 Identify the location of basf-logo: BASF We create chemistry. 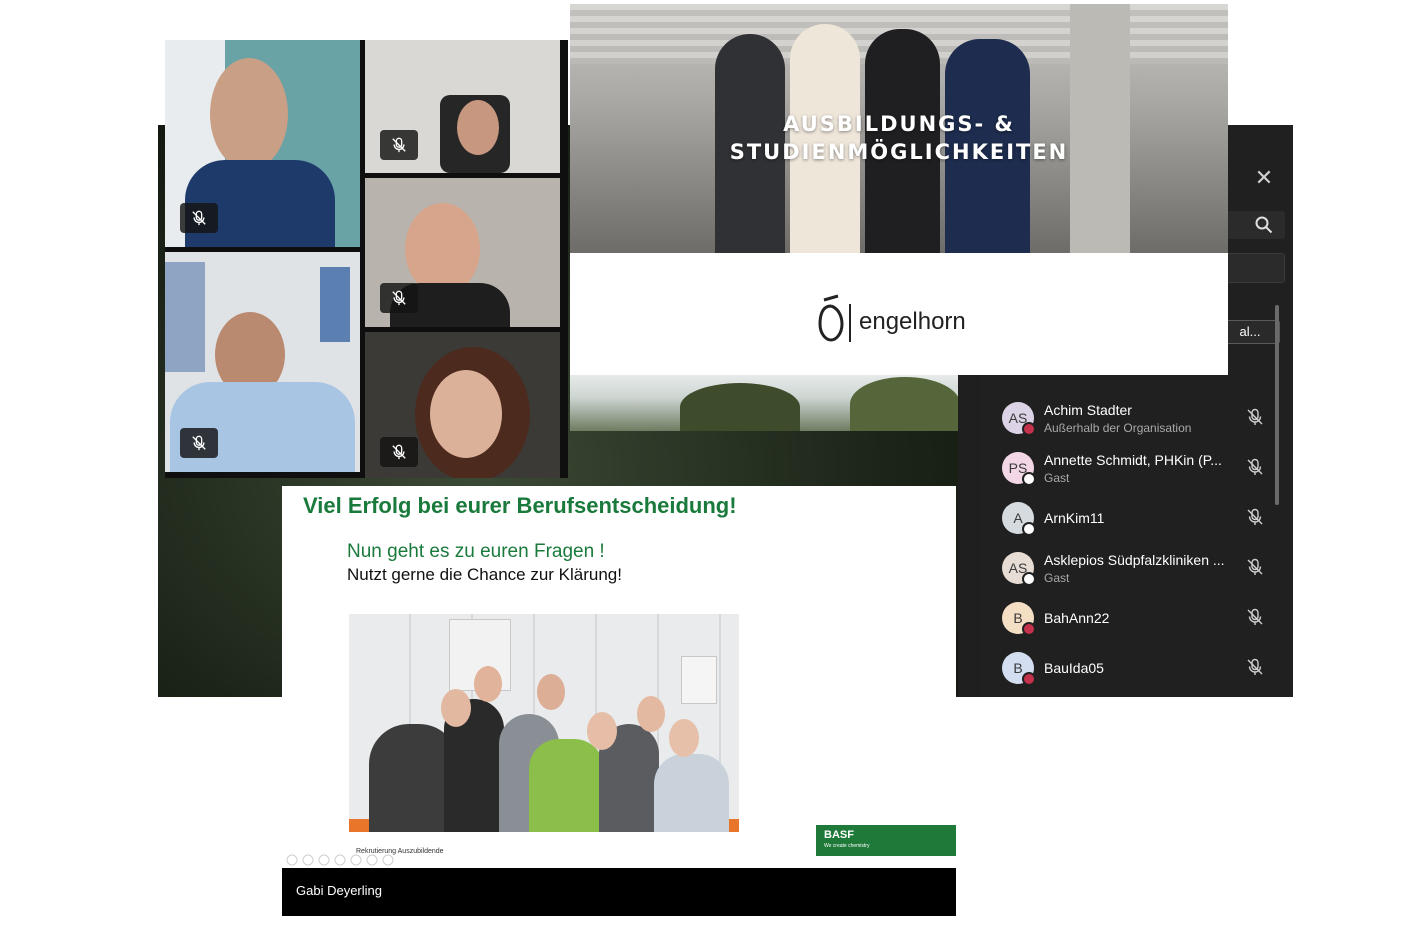
(886, 840).